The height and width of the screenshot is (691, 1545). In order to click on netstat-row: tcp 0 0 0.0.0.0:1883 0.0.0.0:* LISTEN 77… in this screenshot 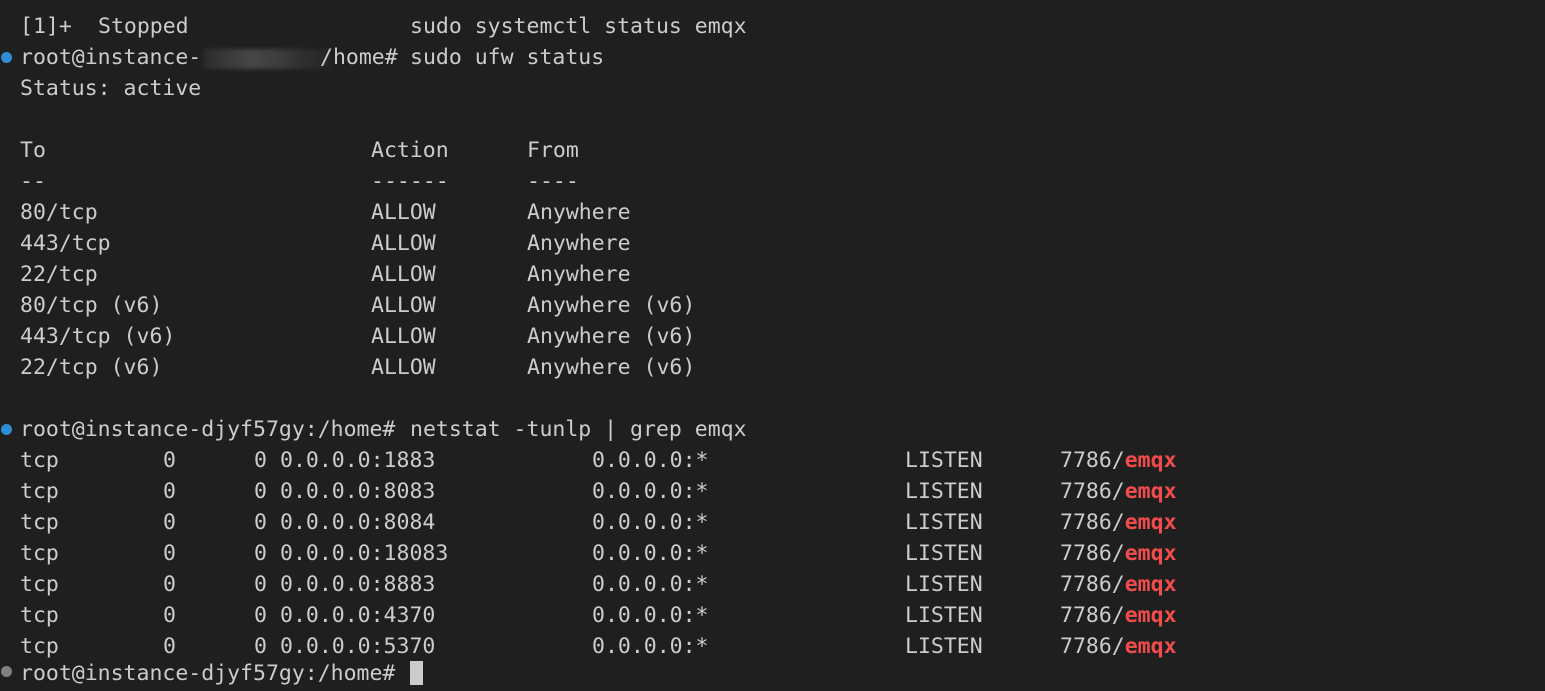, I will do `click(772, 460)`.